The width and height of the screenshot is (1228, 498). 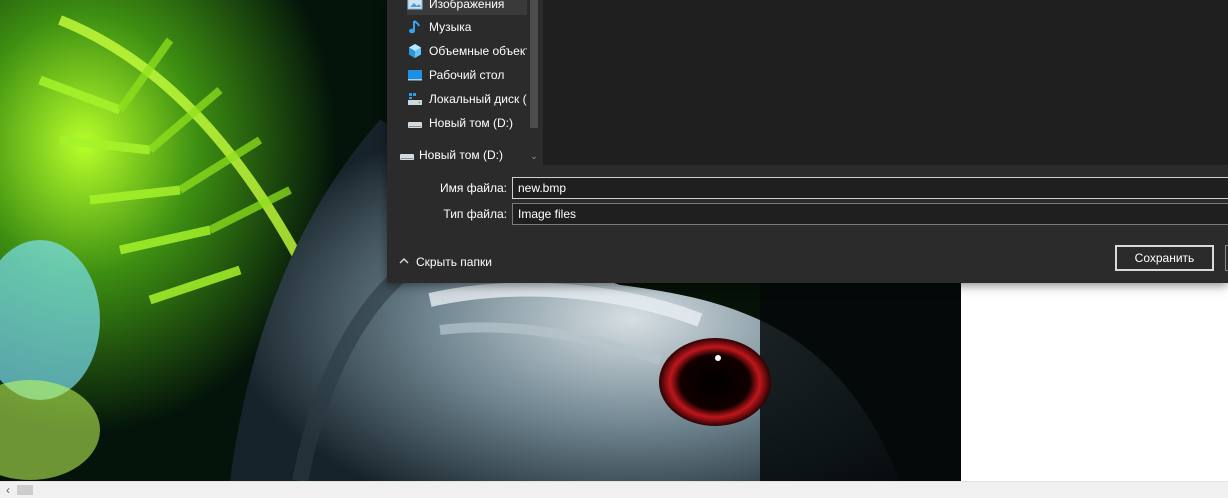 I want to click on file-type-select: Image files, so click(x=870, y=214).